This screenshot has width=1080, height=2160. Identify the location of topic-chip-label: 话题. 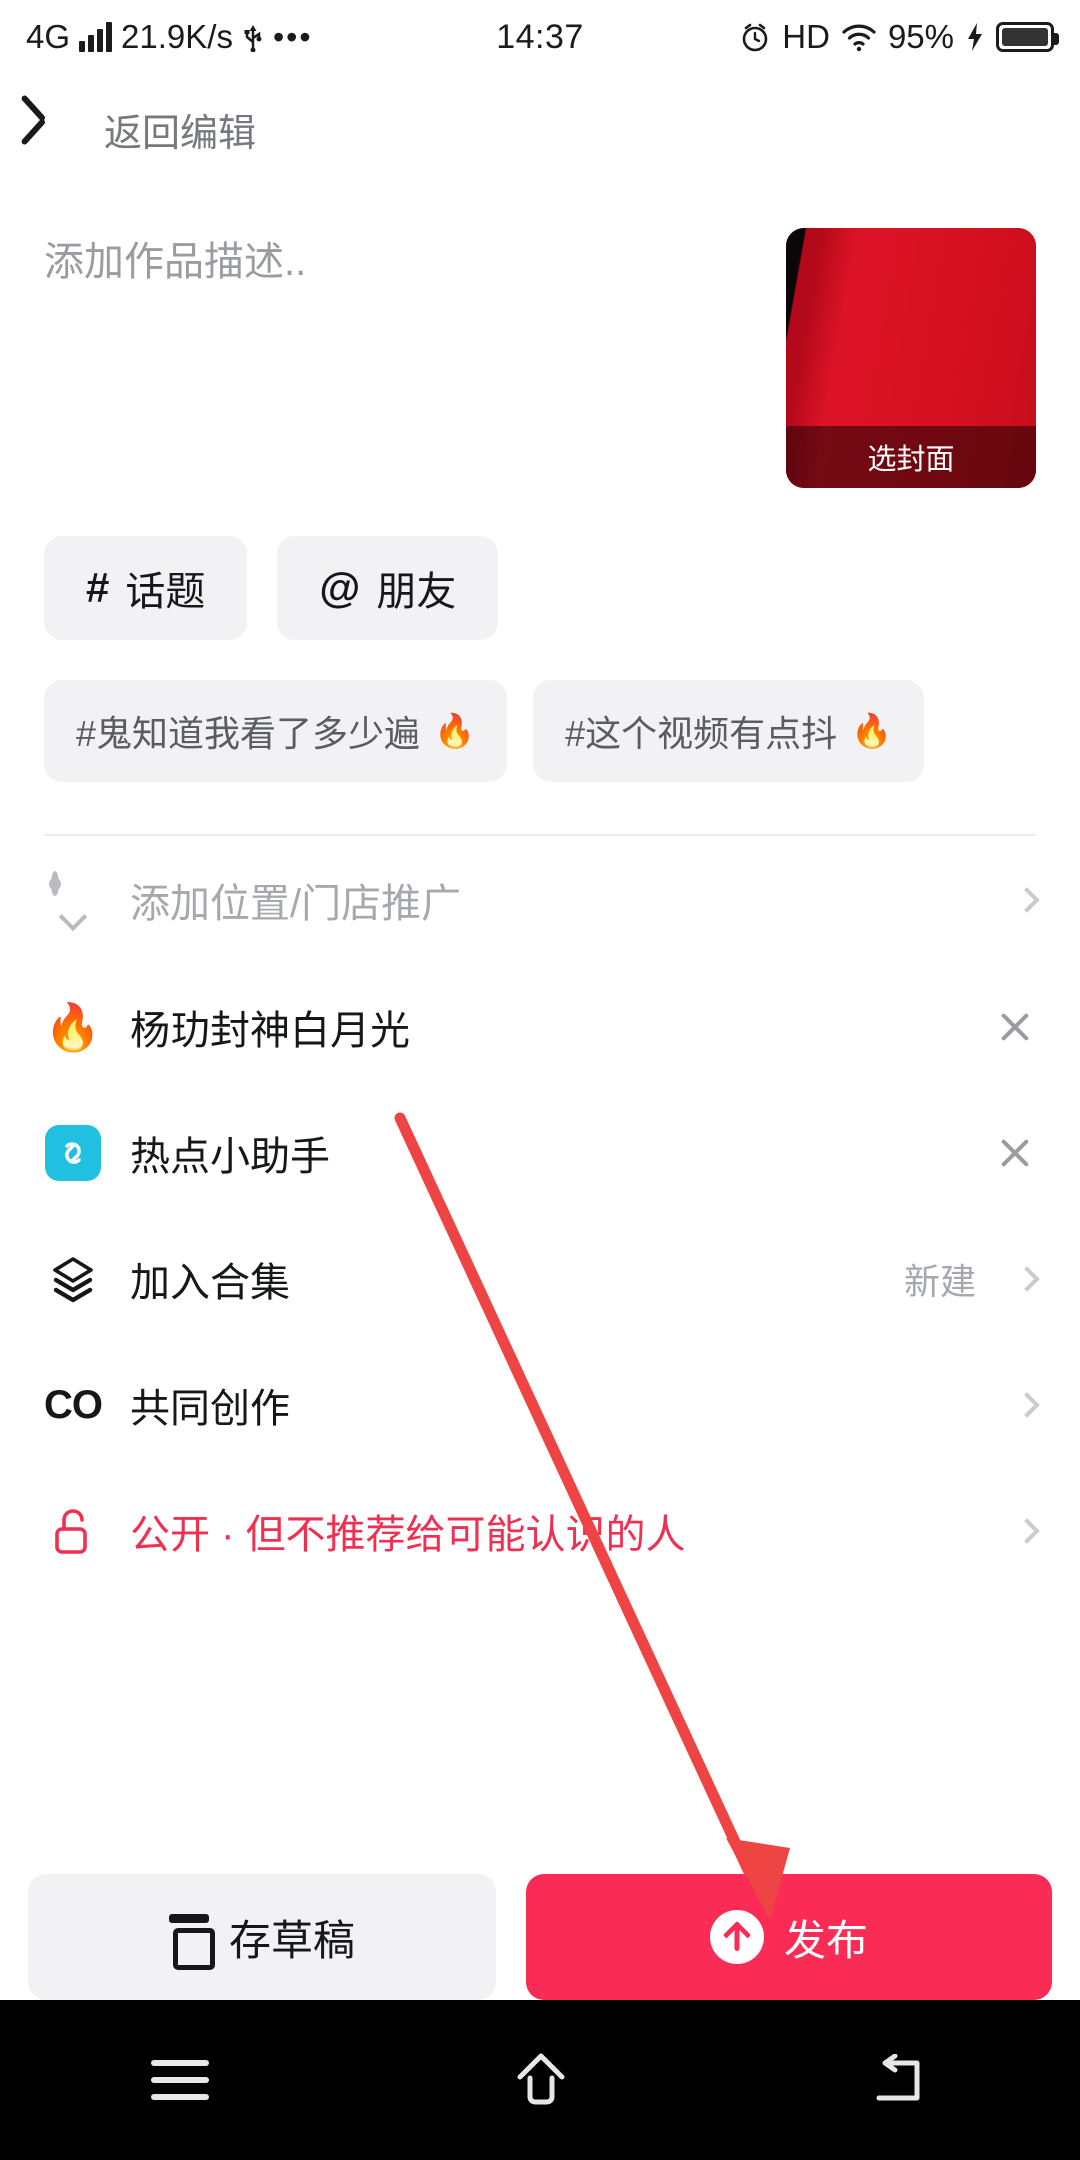
(165, 592).